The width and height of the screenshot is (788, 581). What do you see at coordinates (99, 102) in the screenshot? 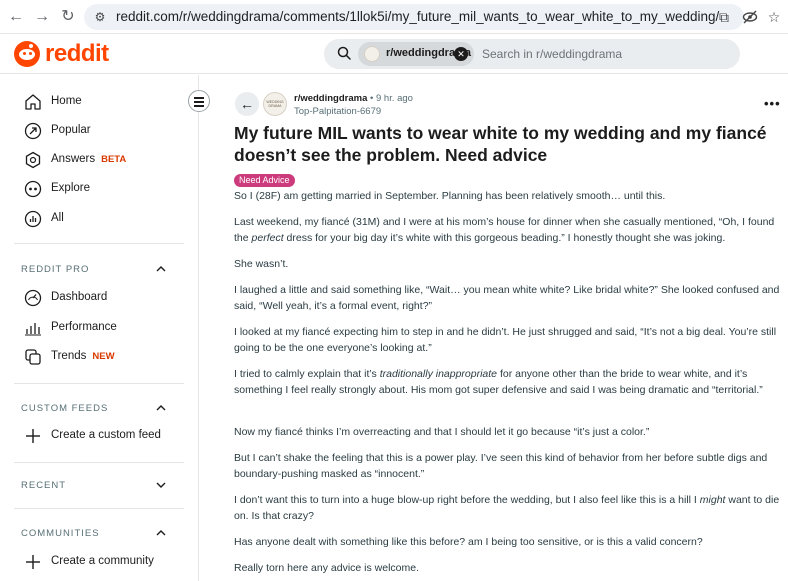
I see `sidebar-item-home: Home` at bounding box center [99, 102].